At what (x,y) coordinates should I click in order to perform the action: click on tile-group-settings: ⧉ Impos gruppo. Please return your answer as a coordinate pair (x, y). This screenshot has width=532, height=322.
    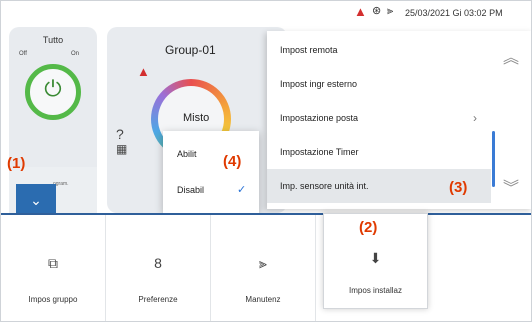
    Looking at the image, I should click on (53, 268).